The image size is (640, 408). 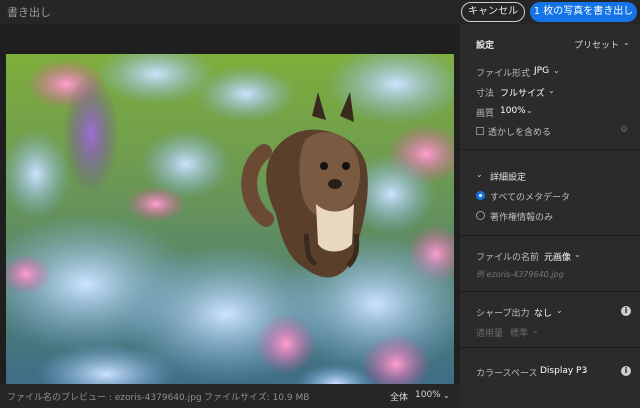 What do you see at coordinates (530, 198) in the screenshot?
I see `all-metadata-label: すべてのメタデータ` at bounding box center [530, 198].